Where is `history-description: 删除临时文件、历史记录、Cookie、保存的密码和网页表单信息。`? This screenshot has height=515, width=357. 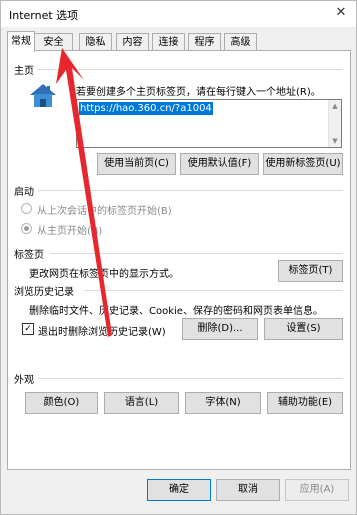 history-description: 删除临时文件、历史记录、Cookie、保存的密码和网页表单信息。 is located at coordinates (176, 311).